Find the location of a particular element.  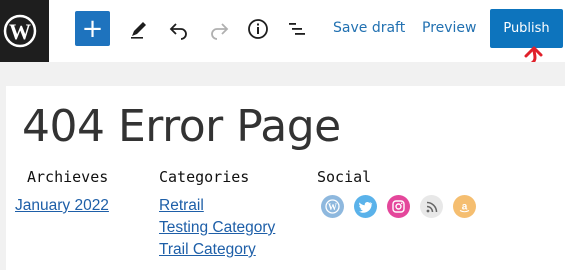

archives-heading: Archieves is located at coordinates (68, 177).